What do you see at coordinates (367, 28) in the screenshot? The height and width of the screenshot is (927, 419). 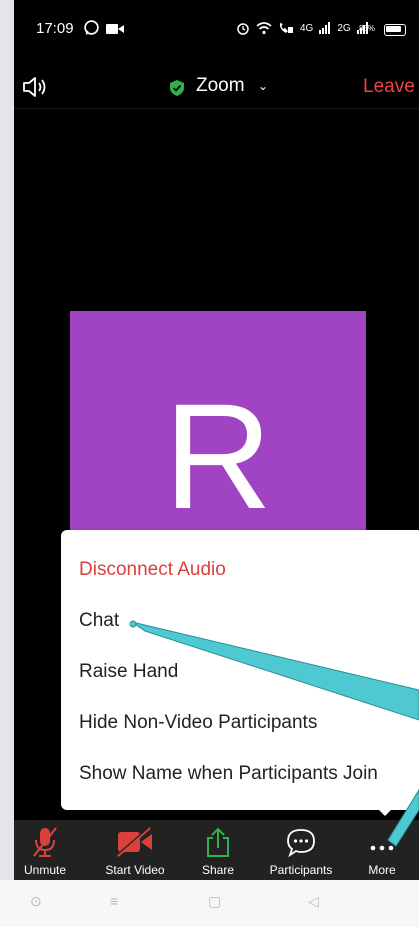 I see `battery-percent: 83%` at bounding box center [367, 28].